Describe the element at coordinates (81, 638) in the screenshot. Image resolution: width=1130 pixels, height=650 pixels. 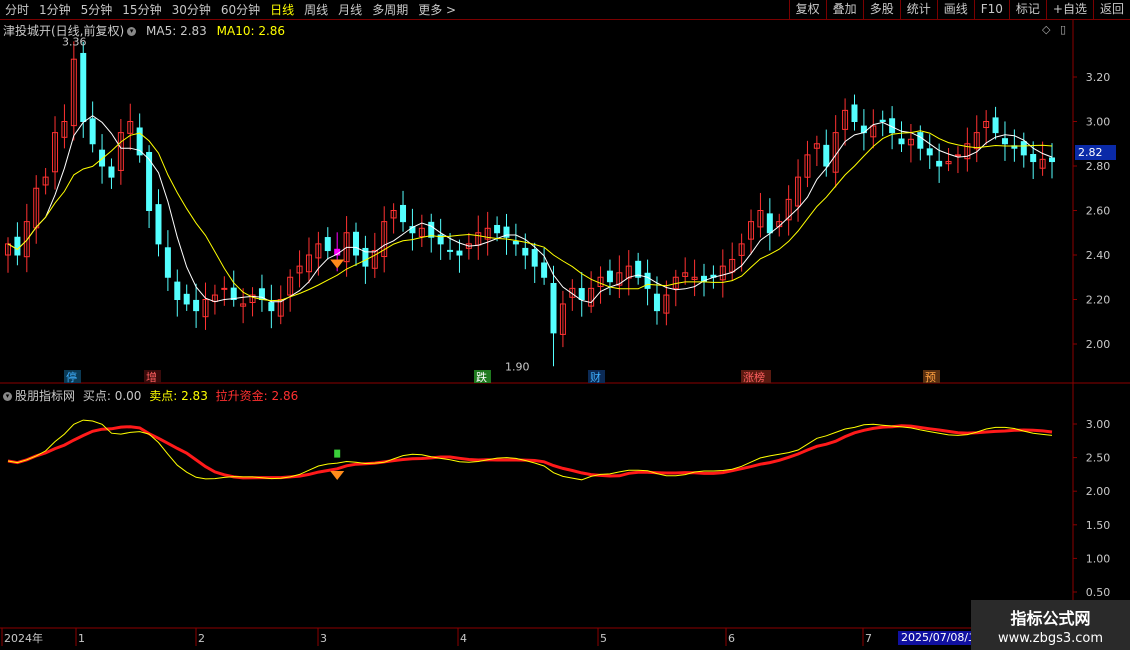
I see `x-tick-label: 1` at that location.